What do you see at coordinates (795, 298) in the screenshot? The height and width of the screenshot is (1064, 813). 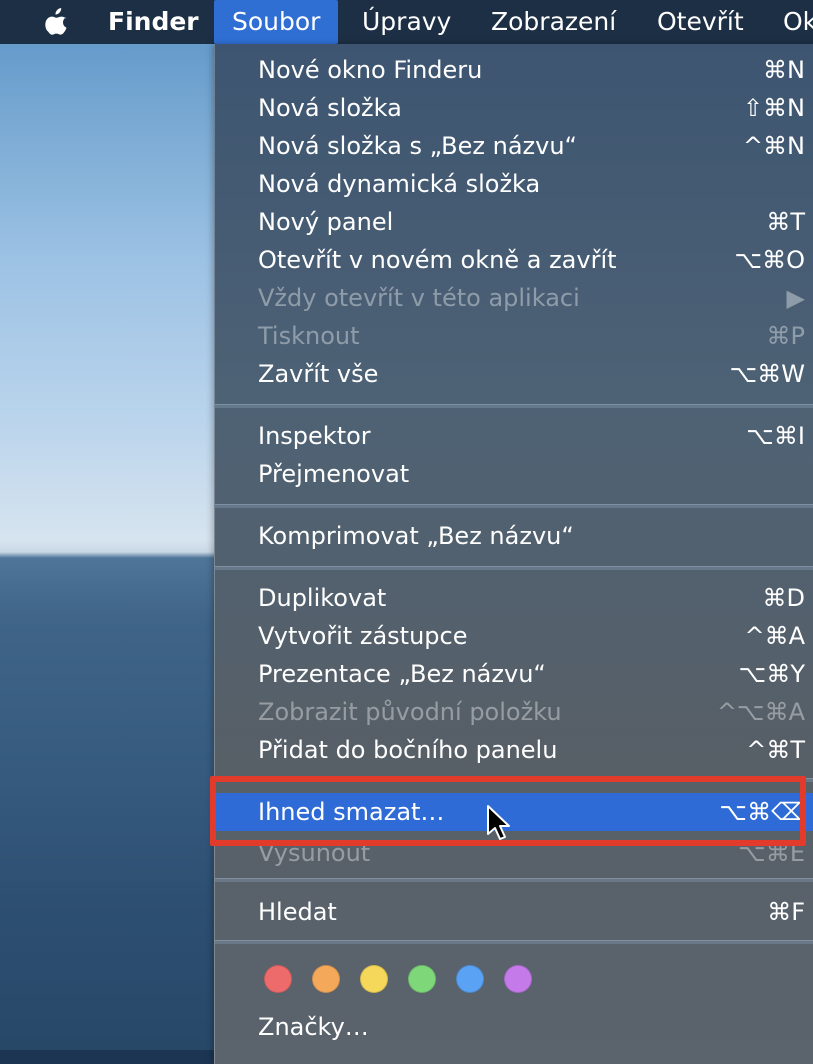 I see `submenu-arrow-icon: ▶` at bounding box center [795, 298].